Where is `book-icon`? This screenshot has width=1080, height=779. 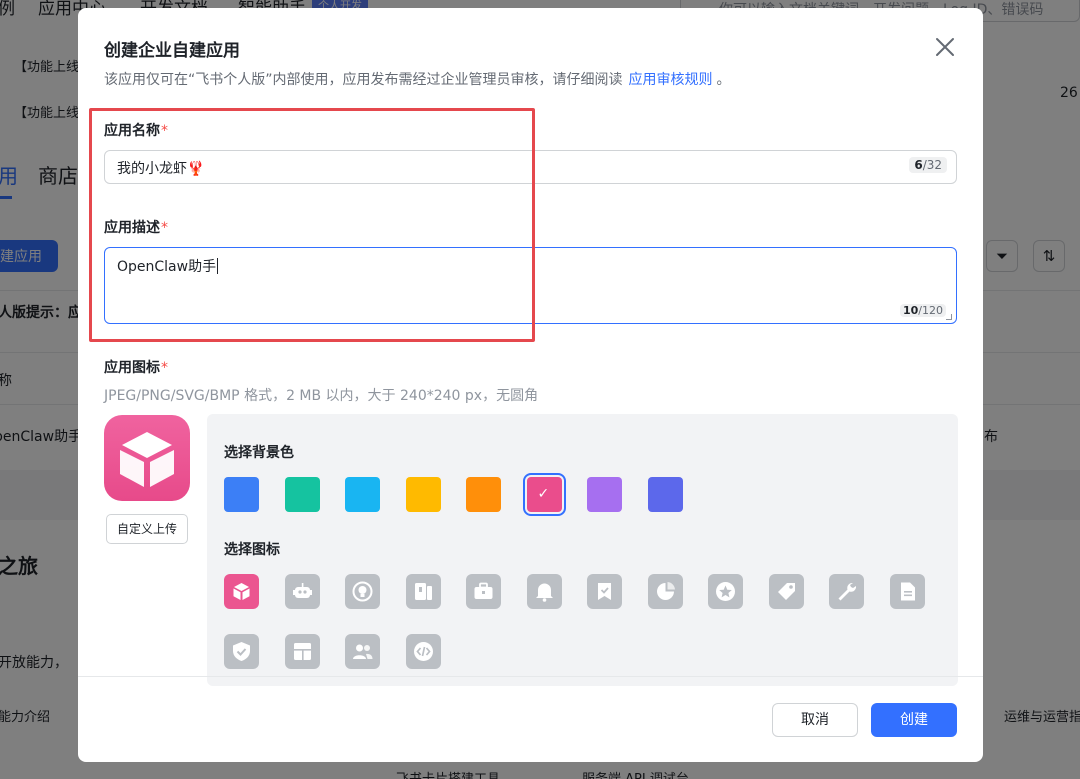 book-icon is located at coordinates (423, 591).